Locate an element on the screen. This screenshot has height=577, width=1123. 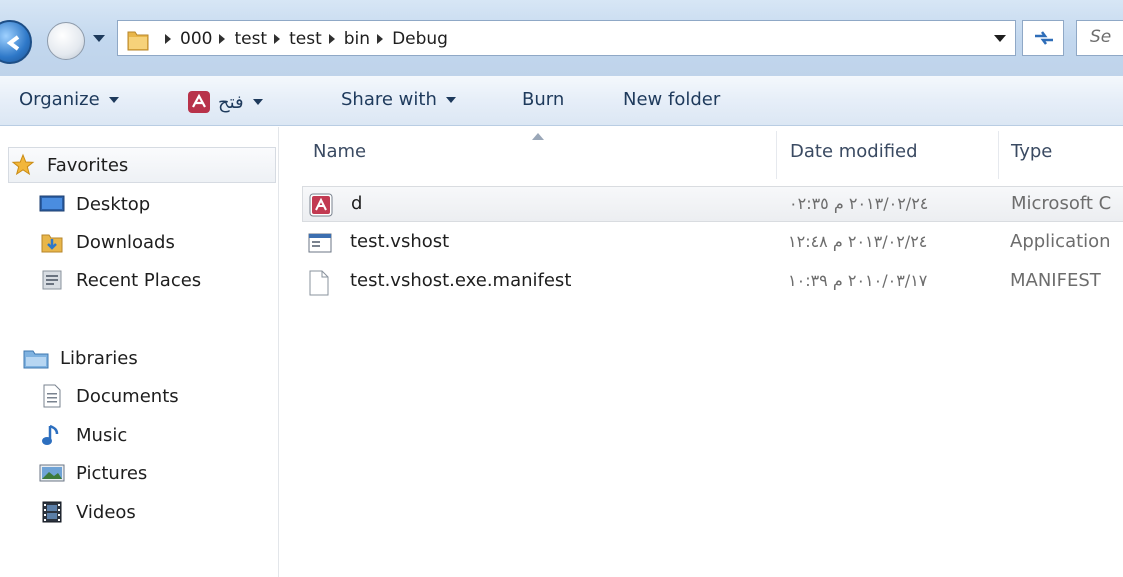
breadcrumb-bin: bin is located at coordinates (357, 39).